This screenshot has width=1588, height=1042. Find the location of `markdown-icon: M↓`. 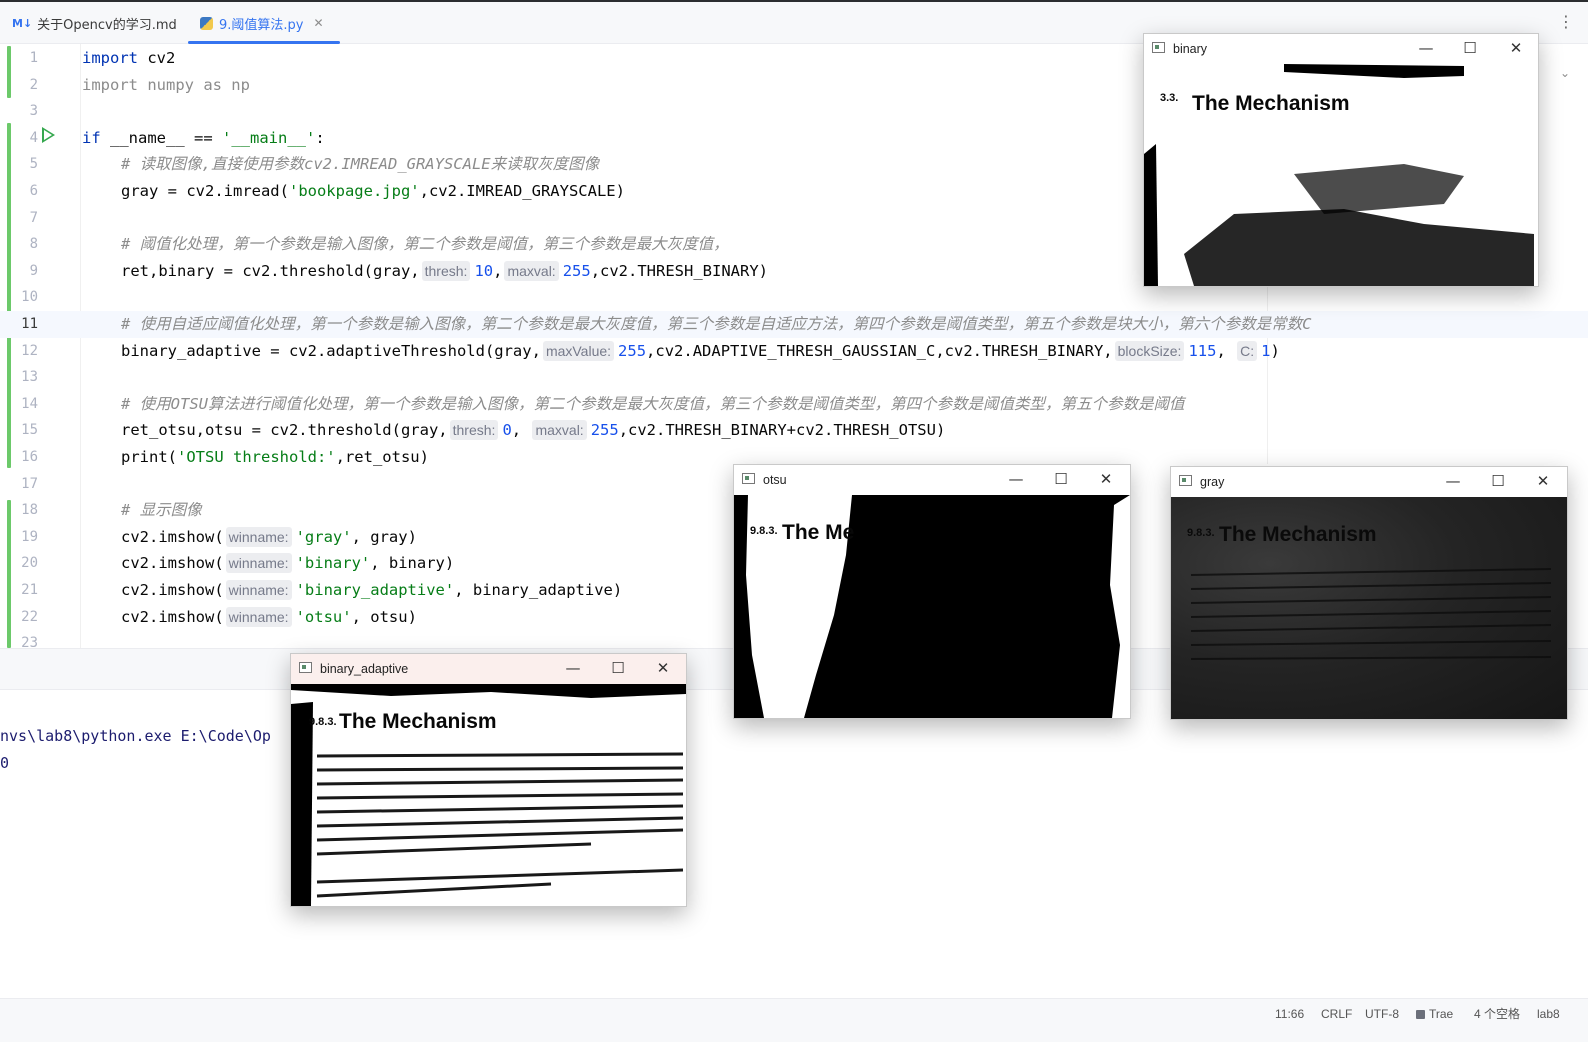

markdown-icon: M↓ is located at coordinates (22, 23).